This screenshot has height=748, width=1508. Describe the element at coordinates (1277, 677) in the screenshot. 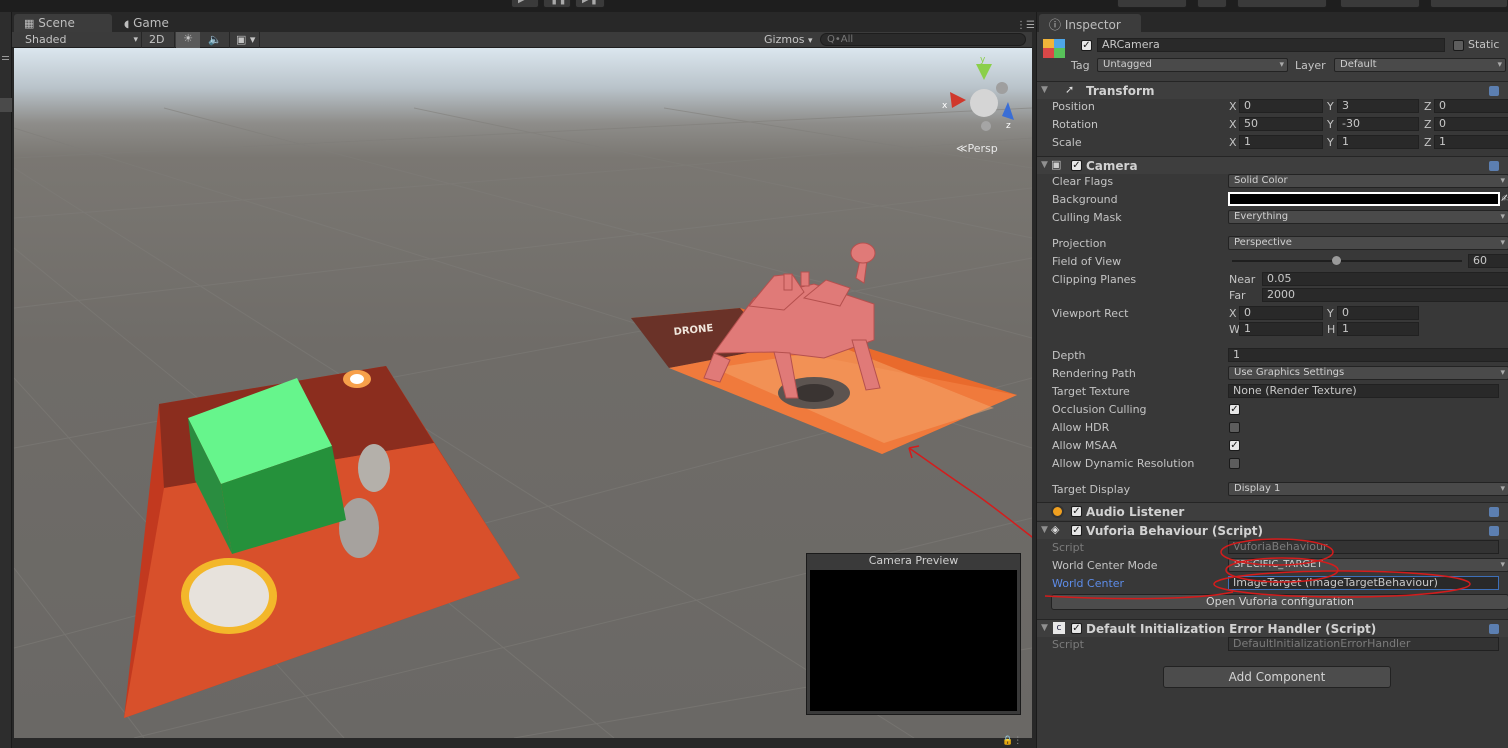

I see `add-component-button: Add Component` at that location.